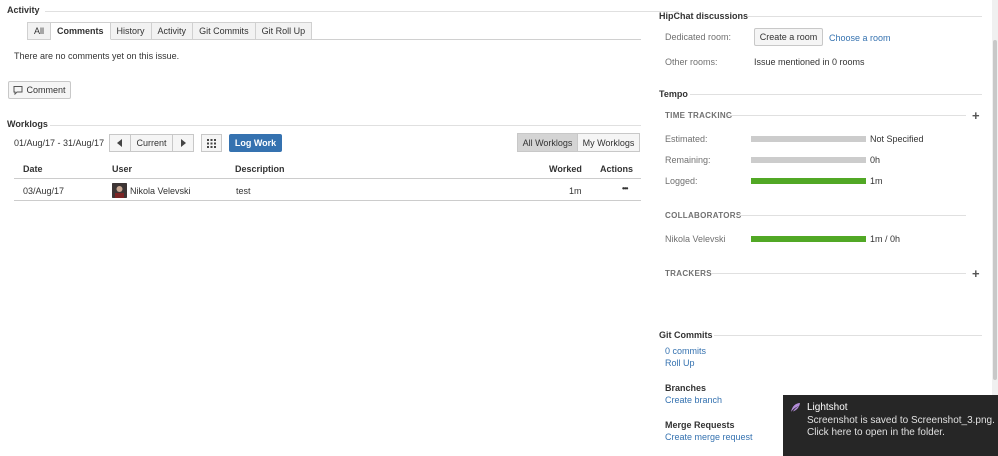 The width and height of the screenshot is (998, 456). What do you see at coordinates (695, 239) in the screenshot?
I see `collaborator-name: Nikola Velevski` at bounding box center [695, 239].